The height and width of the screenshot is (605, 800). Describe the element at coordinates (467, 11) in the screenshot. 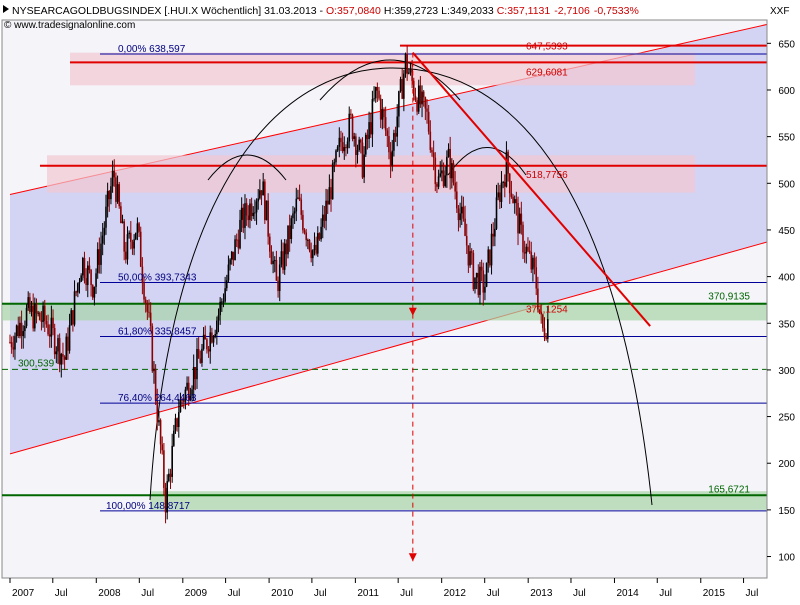

I see `header-low: L:349,2033` at that location.